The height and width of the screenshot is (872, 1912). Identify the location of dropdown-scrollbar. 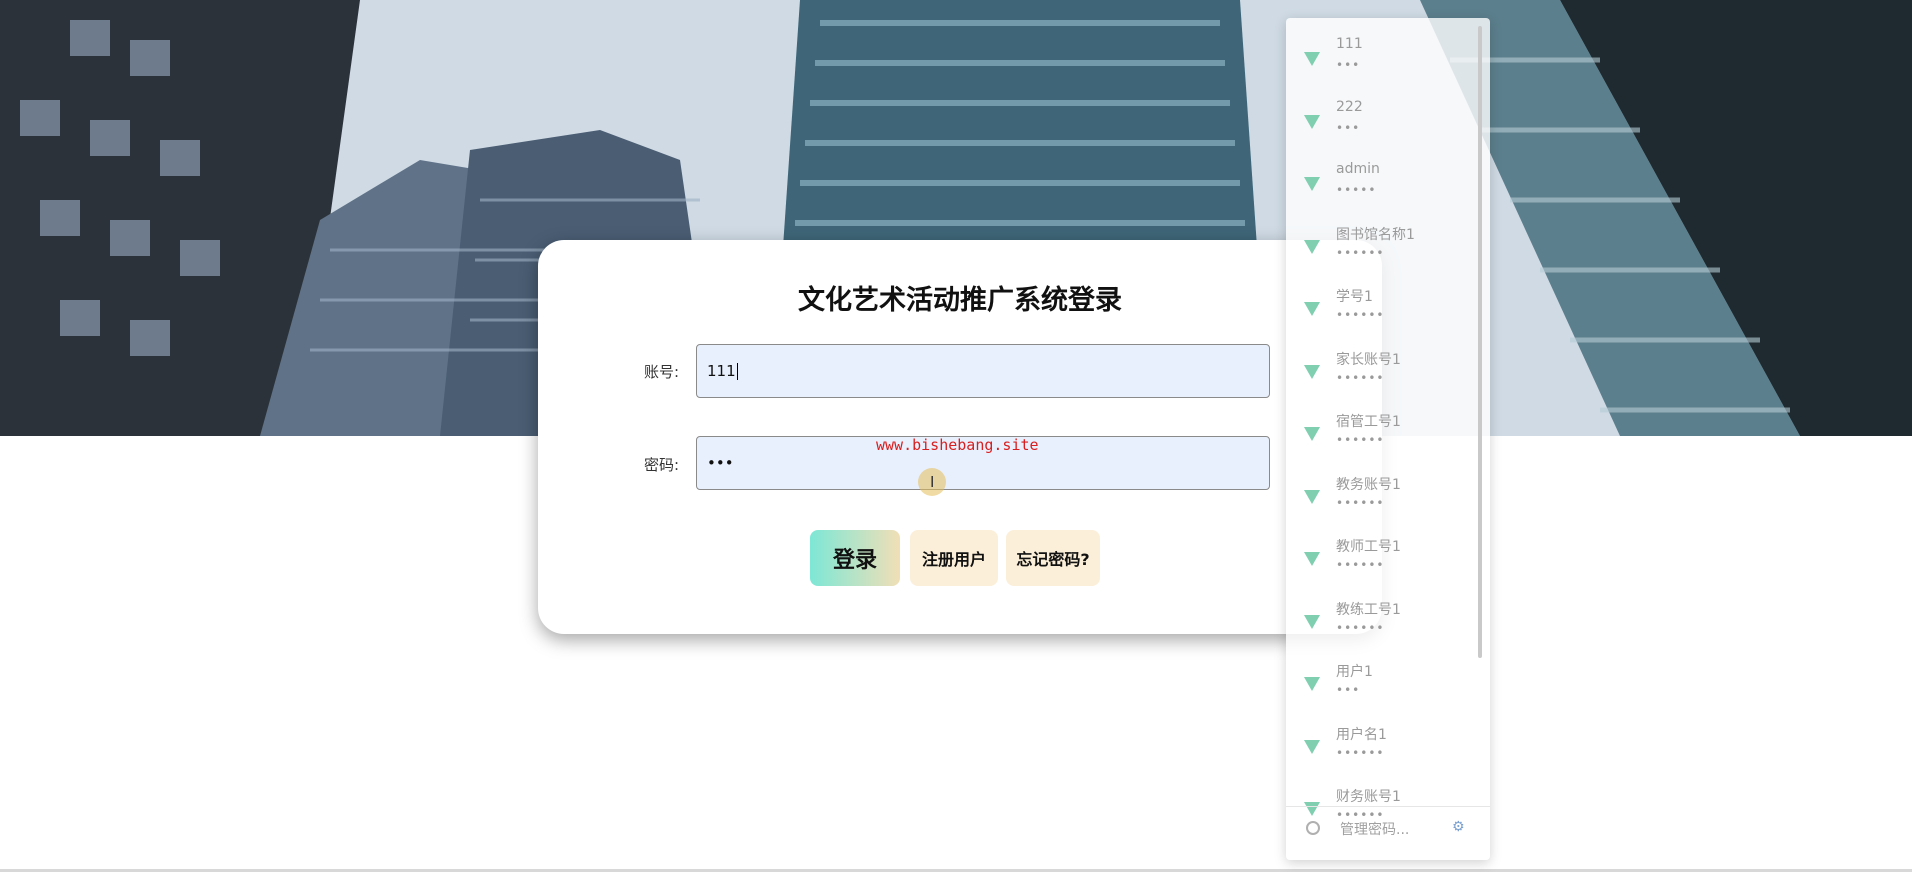
(1480, 342).